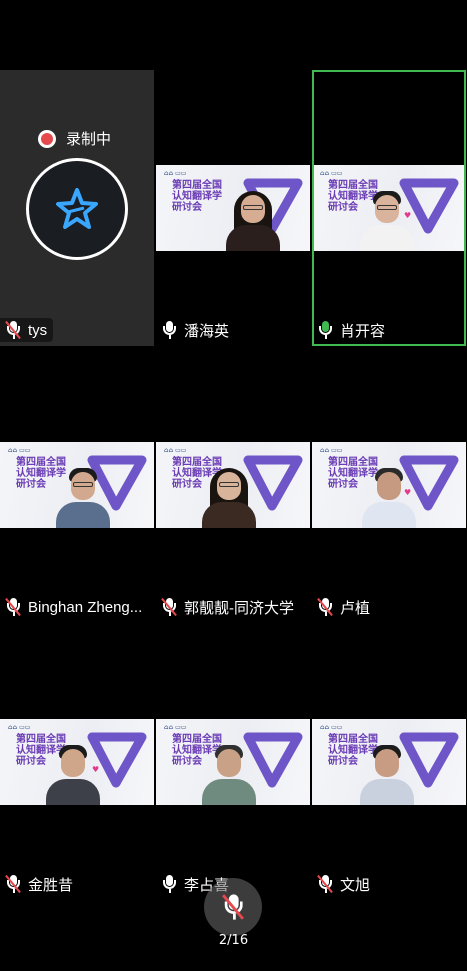  I want to click on name-bar: 潘海英, so click(196, 330).